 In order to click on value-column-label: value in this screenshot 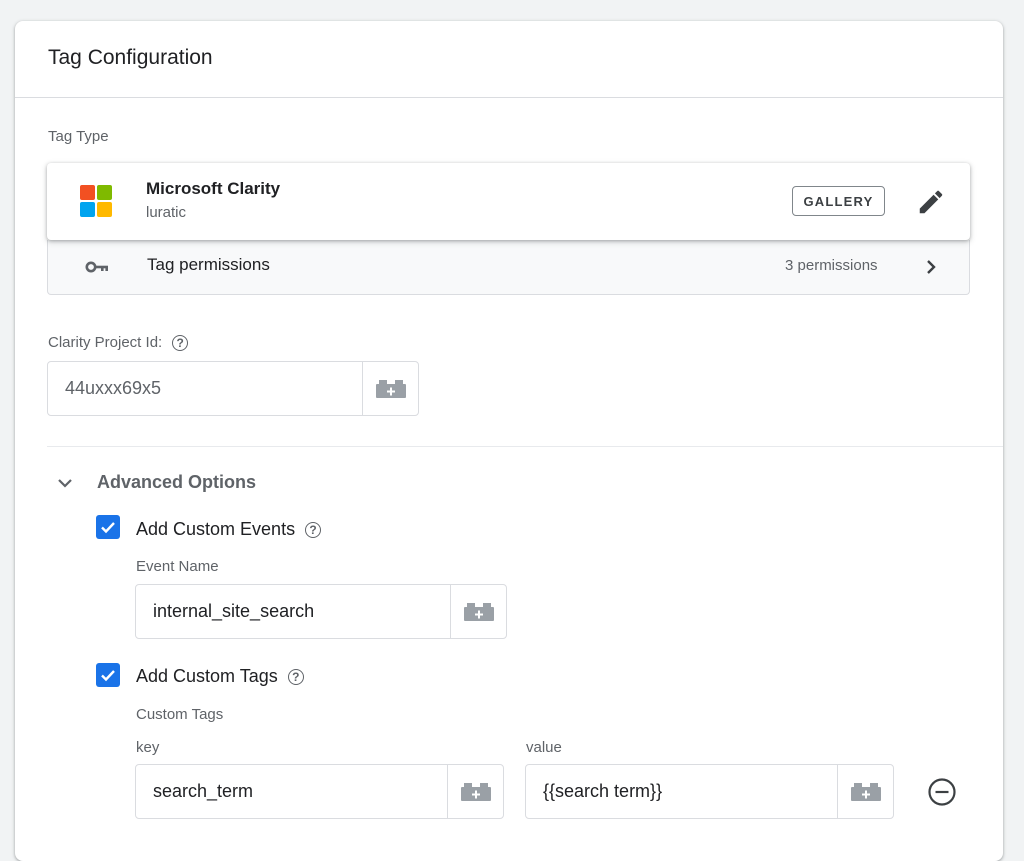, I will do `click(544, 747)`.